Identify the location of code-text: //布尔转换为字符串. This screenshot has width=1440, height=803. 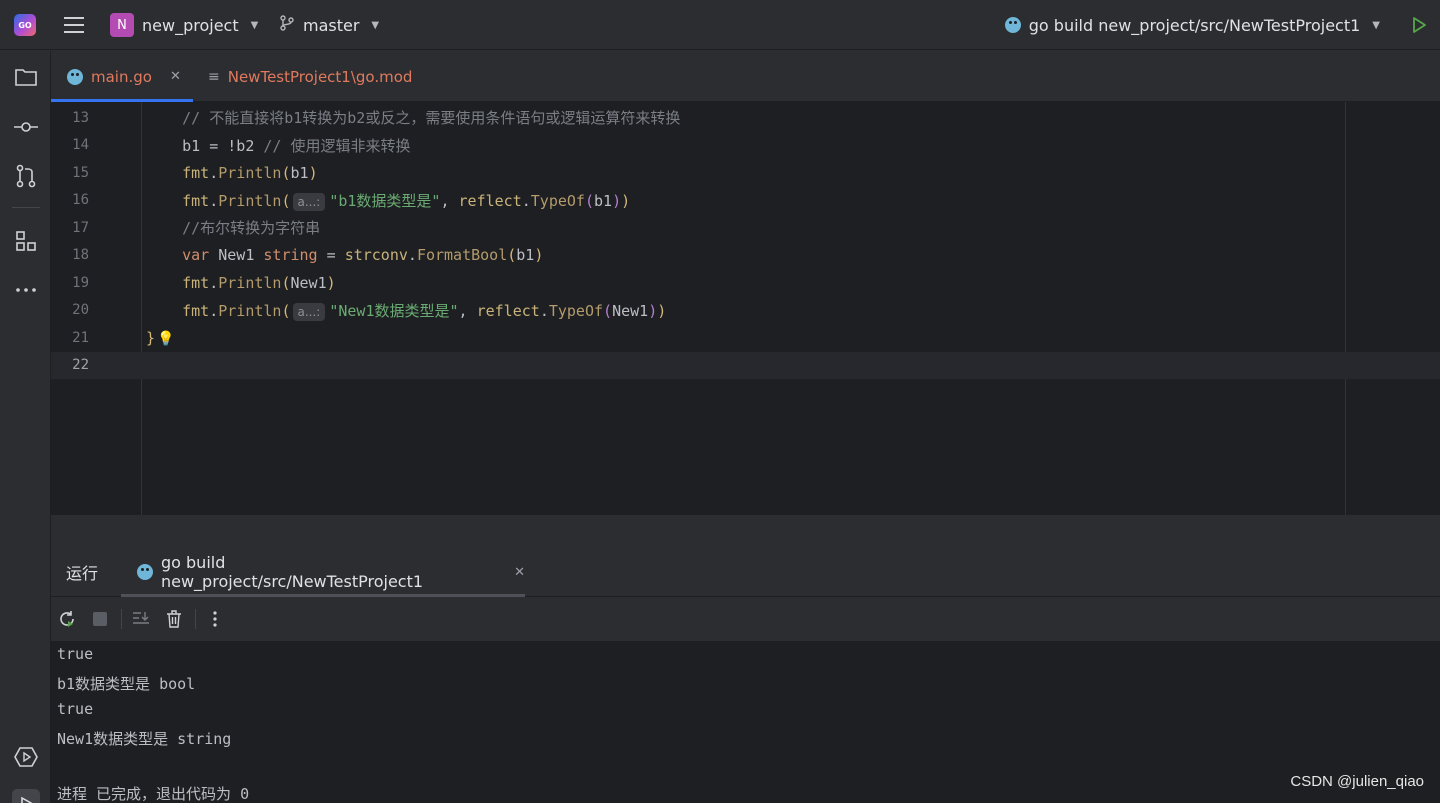
(233, 227).